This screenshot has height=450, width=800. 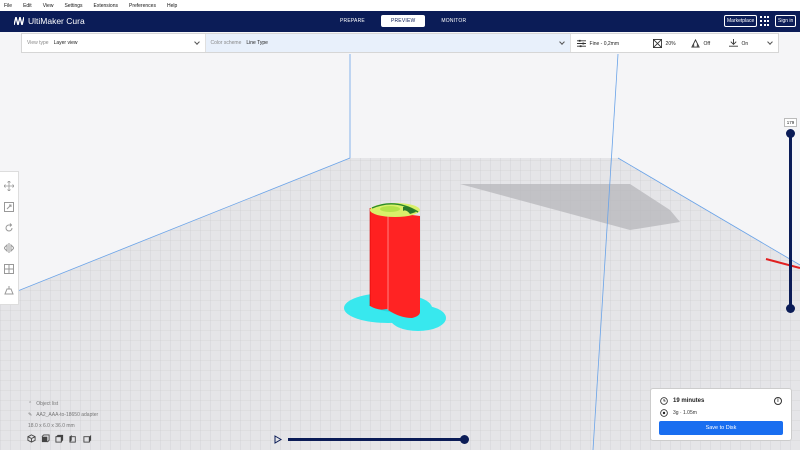 What do you see at coordinates (30, 414) in the screenshot?
I see `pencil-icon: ✎` at bounding box center [30, 414].